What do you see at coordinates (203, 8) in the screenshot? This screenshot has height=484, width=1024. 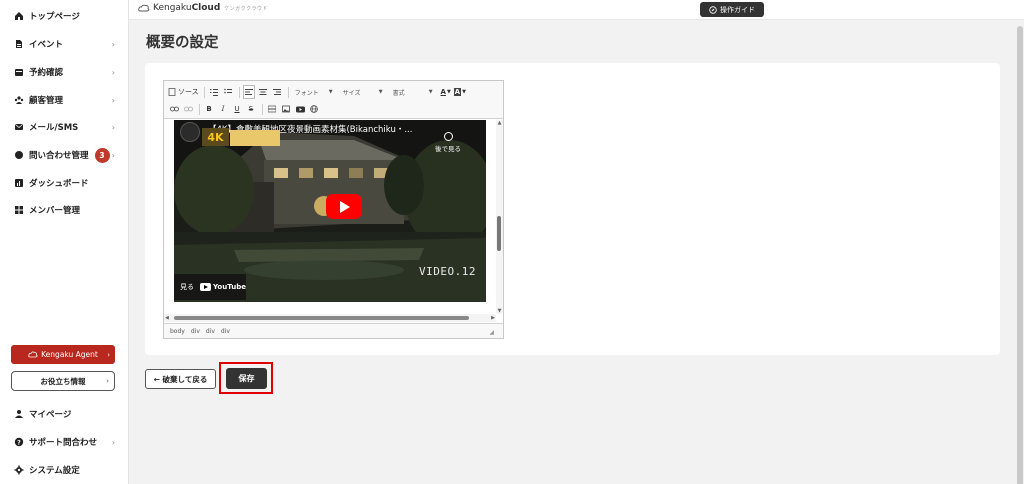 I see `app-logo: Kengaku Cloud ケンガククラウド` at bounding box center [203, 8].